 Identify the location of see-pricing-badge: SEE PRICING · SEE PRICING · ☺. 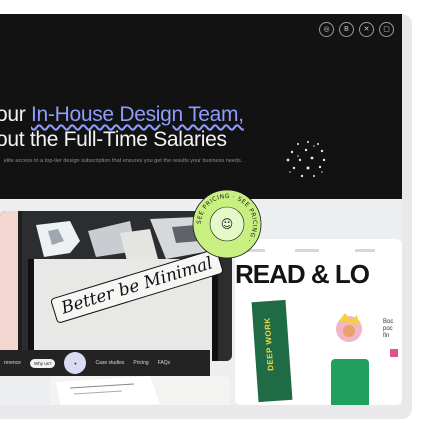
(227, 224).